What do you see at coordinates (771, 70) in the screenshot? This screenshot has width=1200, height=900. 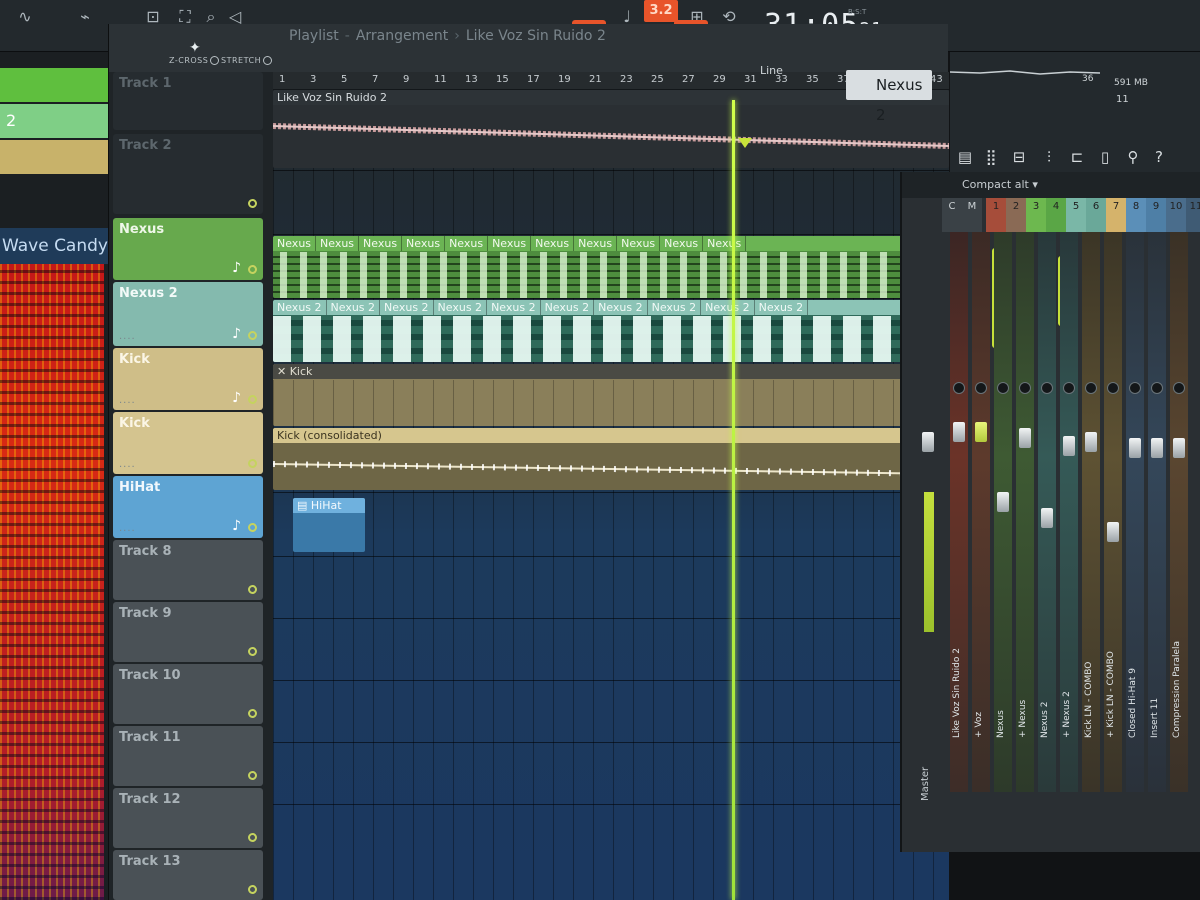 I see `snap-mode-select: Line` at bounding box center [771, 70].